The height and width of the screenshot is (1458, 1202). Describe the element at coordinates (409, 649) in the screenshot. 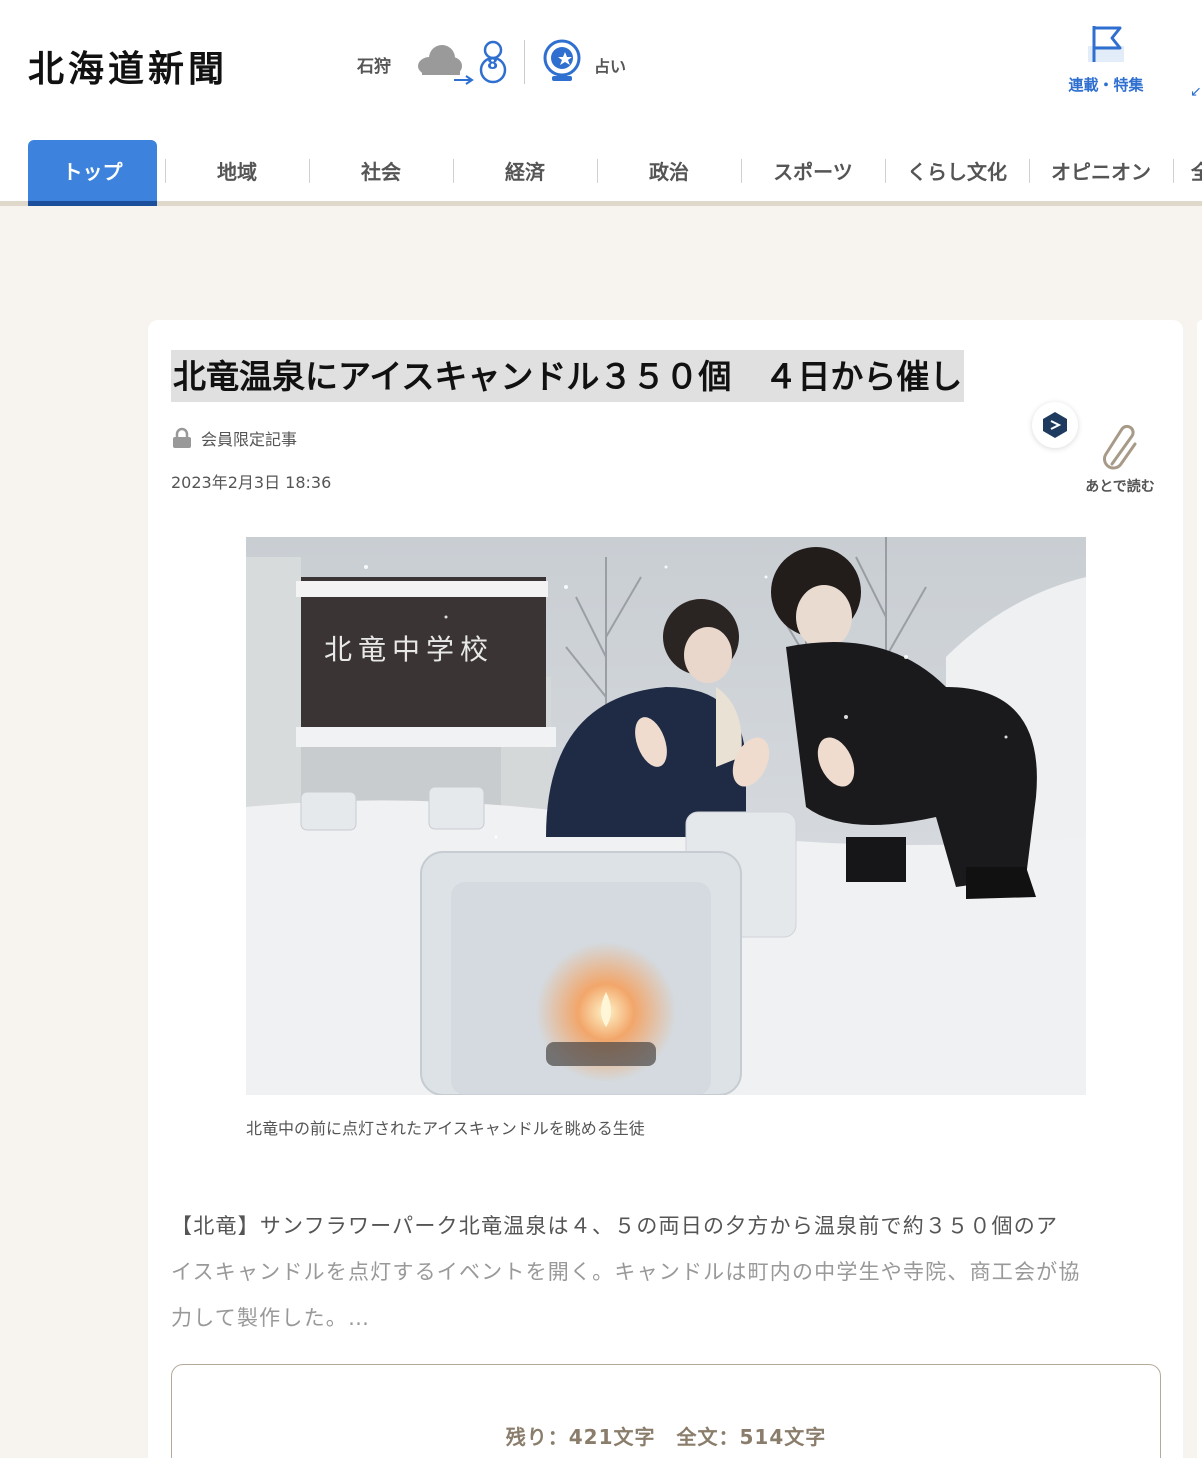

I see `school-sign-text: 北竜中学校` at that location.